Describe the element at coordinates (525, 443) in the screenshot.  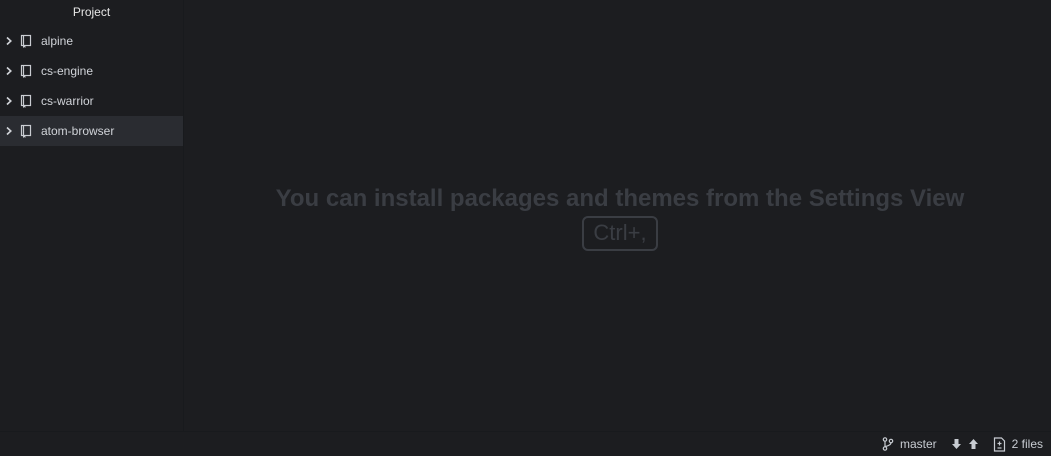
I see `status-bar: master 2 files` at that location.